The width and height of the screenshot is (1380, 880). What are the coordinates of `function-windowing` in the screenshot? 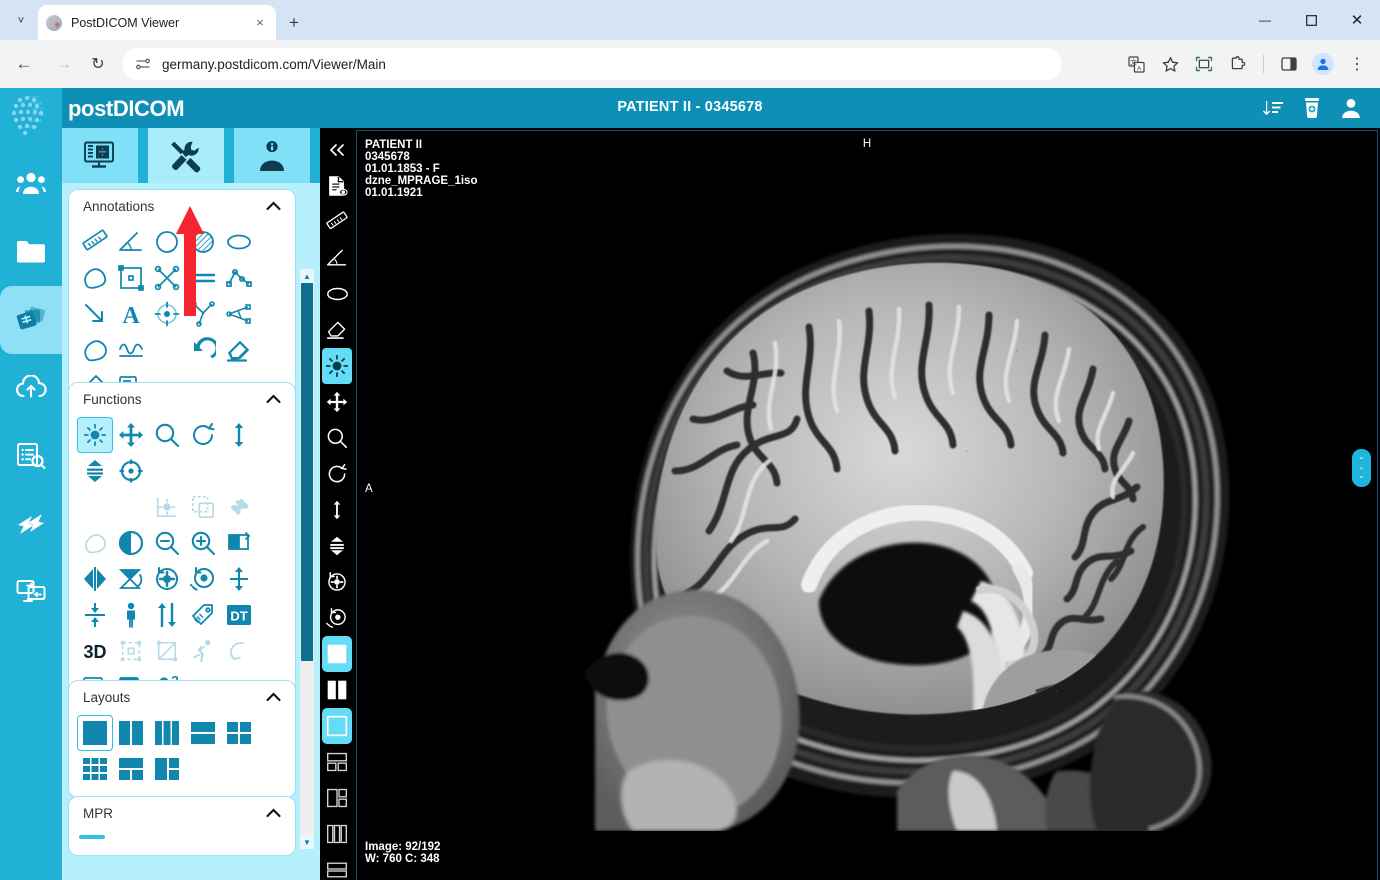 It's located at (95, 435).